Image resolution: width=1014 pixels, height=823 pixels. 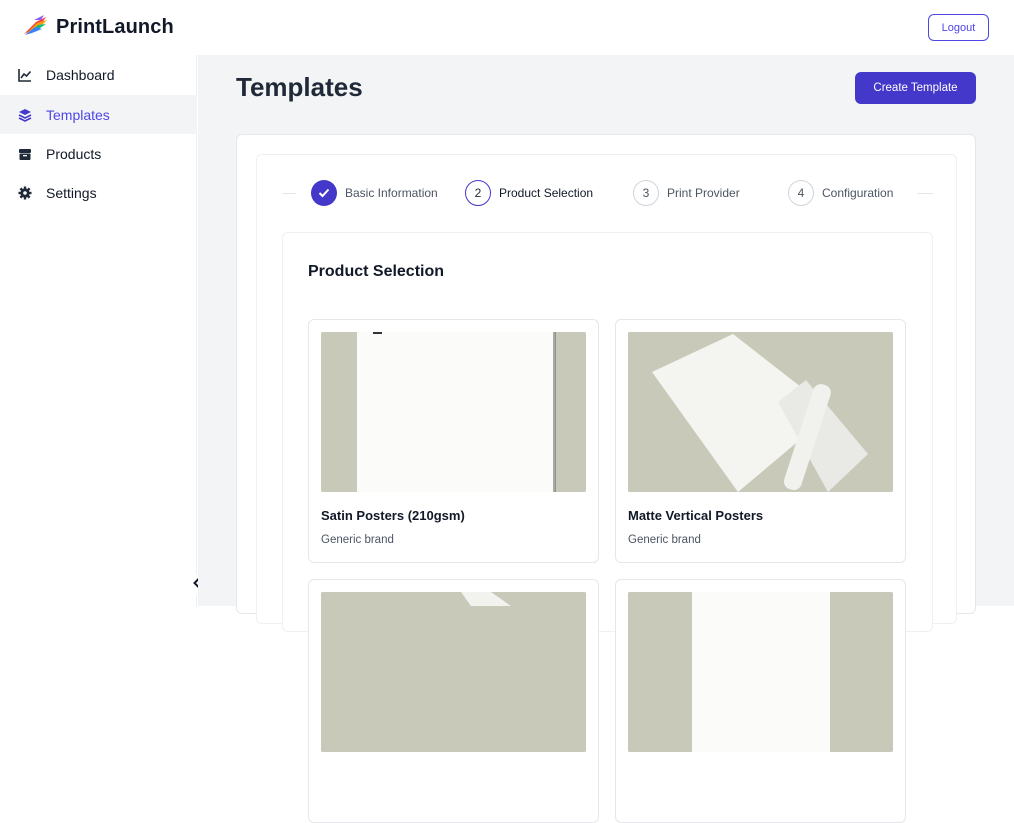 What do you see at coordinates (80, 74) in the screenshot?
I see `sidebar-item-label: Dashboard` at bounding box center [80, 74].